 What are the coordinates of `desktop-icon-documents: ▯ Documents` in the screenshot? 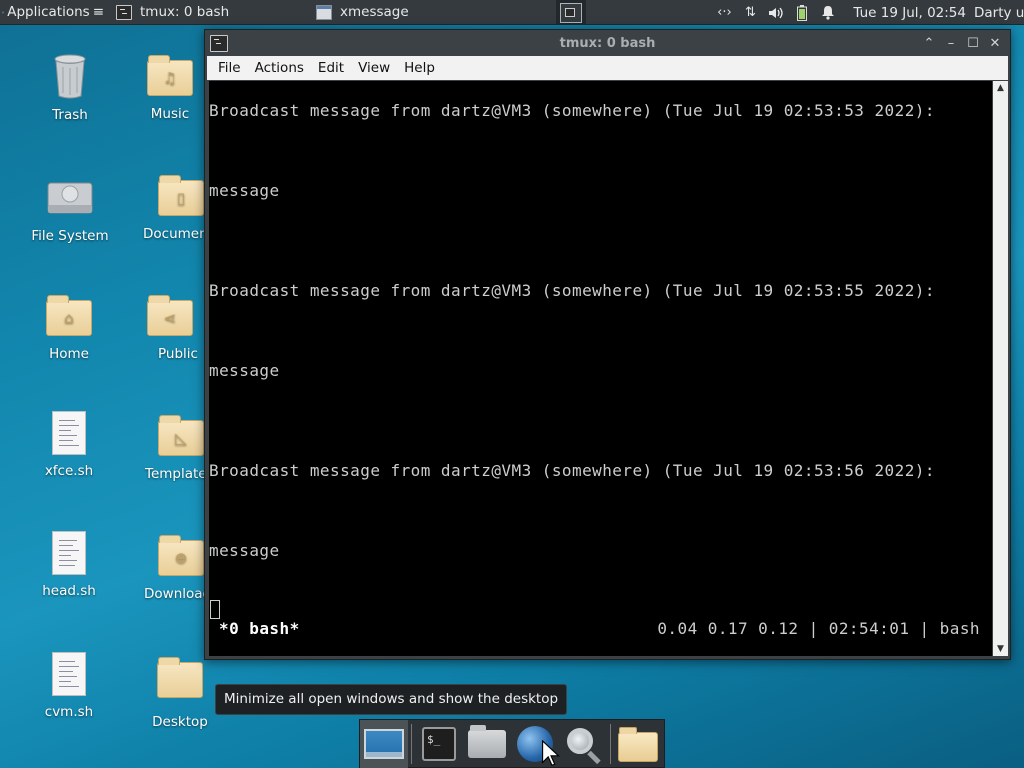 It's located at (164, 208).